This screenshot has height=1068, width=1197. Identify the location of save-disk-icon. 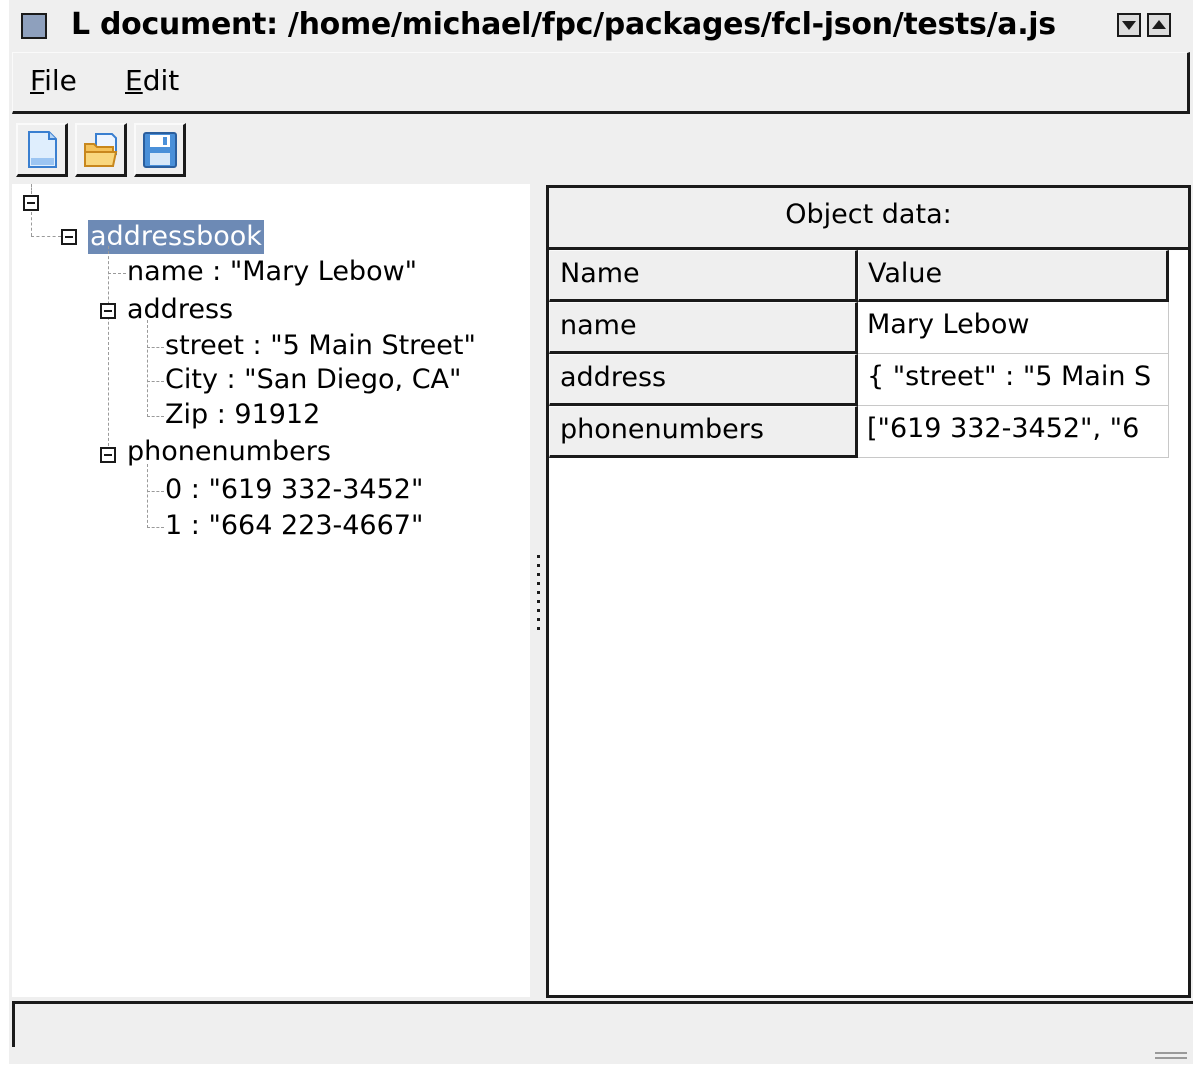
(160, 150).